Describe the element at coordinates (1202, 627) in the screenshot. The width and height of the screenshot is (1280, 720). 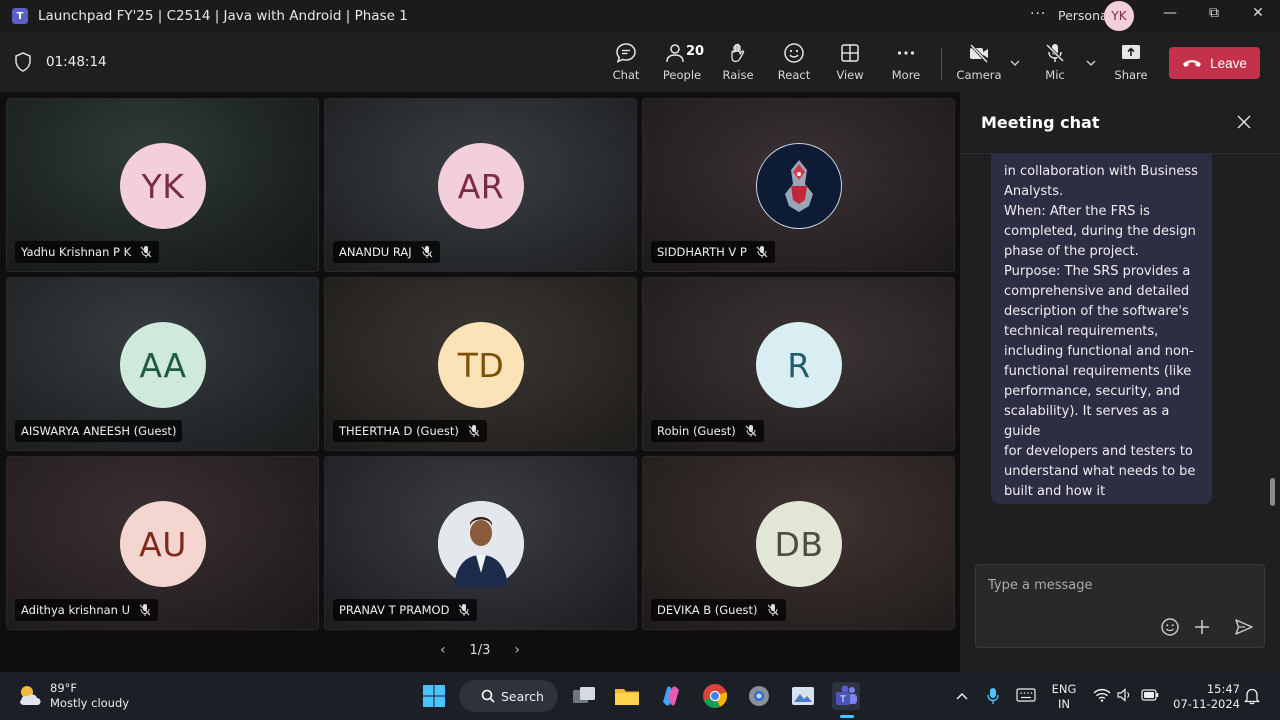
I see `plus-icon` at that location.